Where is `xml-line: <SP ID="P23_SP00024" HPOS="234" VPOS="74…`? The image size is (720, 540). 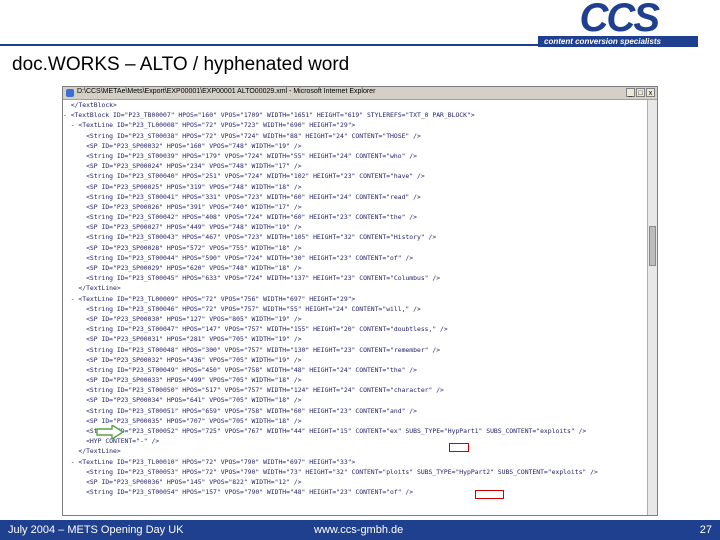
xml-line: <SP ID="P23_SP00024" HPOS="234" VPOS="74… is located at coordinates (182, 166).